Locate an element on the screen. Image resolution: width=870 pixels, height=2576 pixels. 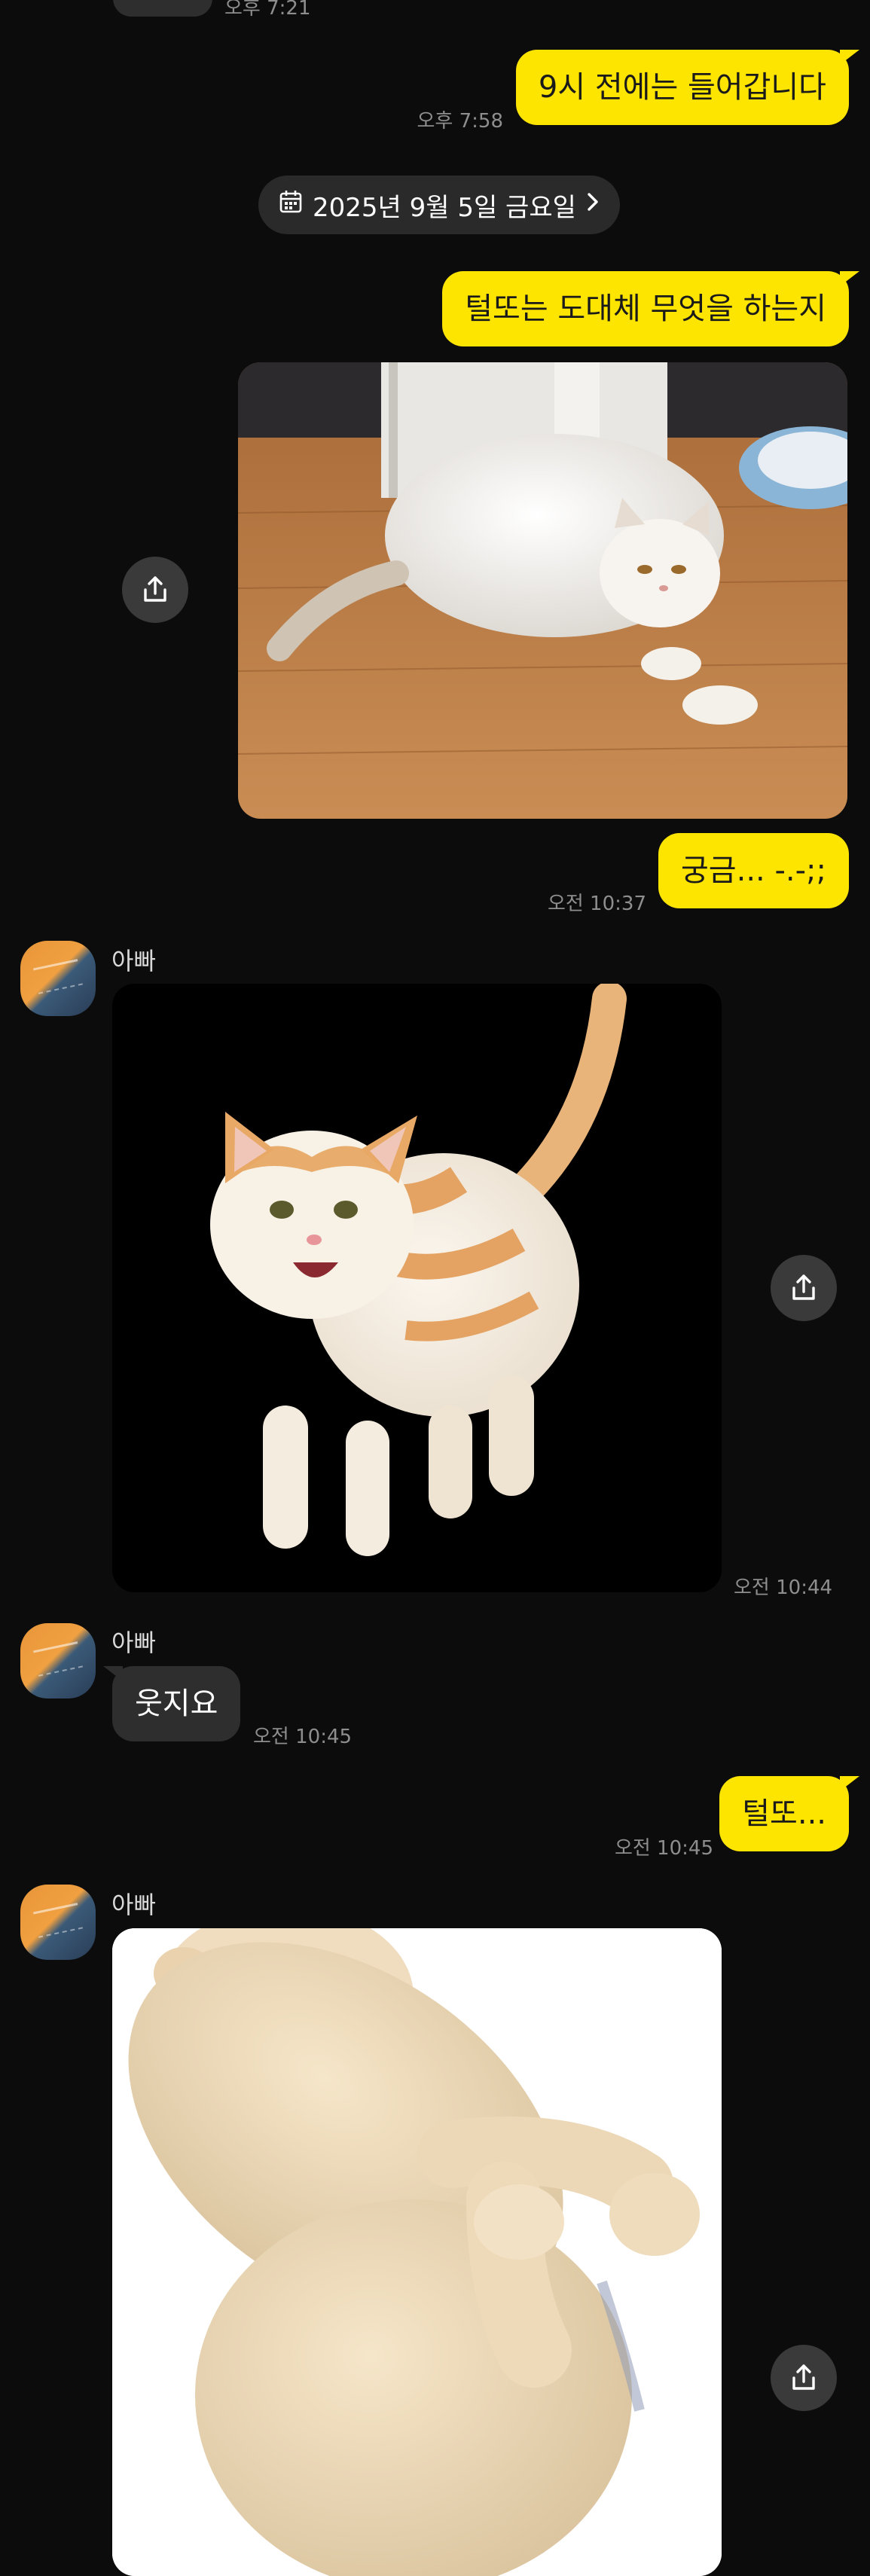
outgoing-message-bubble: 9시 전에는 들어갑니다 is located at coordinates (682, 88).